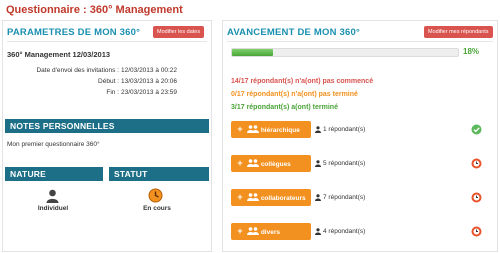 This screenshot has width=500, height=253. What do you see at coordinates (94, 10) in the screenshot?
I see `page-title: Questionnaire : 360° Management` at bounding box center [94, 10].